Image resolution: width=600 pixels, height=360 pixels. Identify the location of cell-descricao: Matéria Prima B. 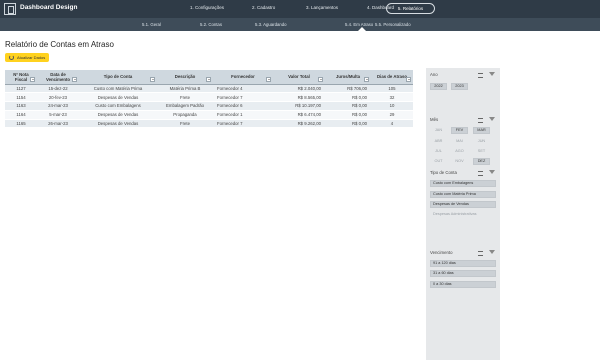
(185, 88).